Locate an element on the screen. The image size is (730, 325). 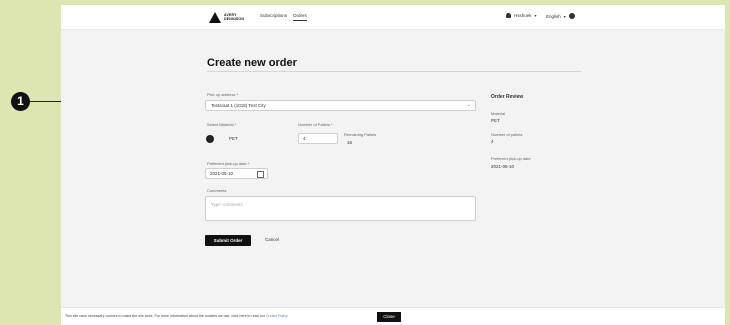
review-pallets-value: 4 is located at coordinates (492, 141).